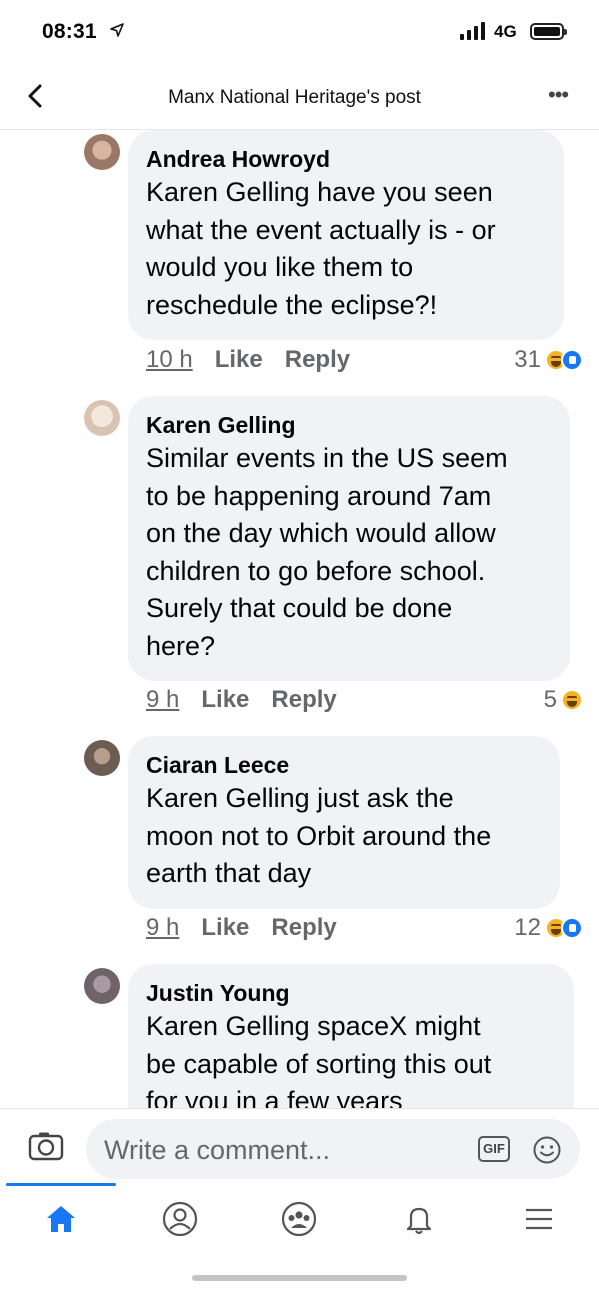 The image size is (599, 1296). What do you see at coordinates (46, 1146) in the screenshot?
I see `camera-icon` at bounding box center [46, 1146].